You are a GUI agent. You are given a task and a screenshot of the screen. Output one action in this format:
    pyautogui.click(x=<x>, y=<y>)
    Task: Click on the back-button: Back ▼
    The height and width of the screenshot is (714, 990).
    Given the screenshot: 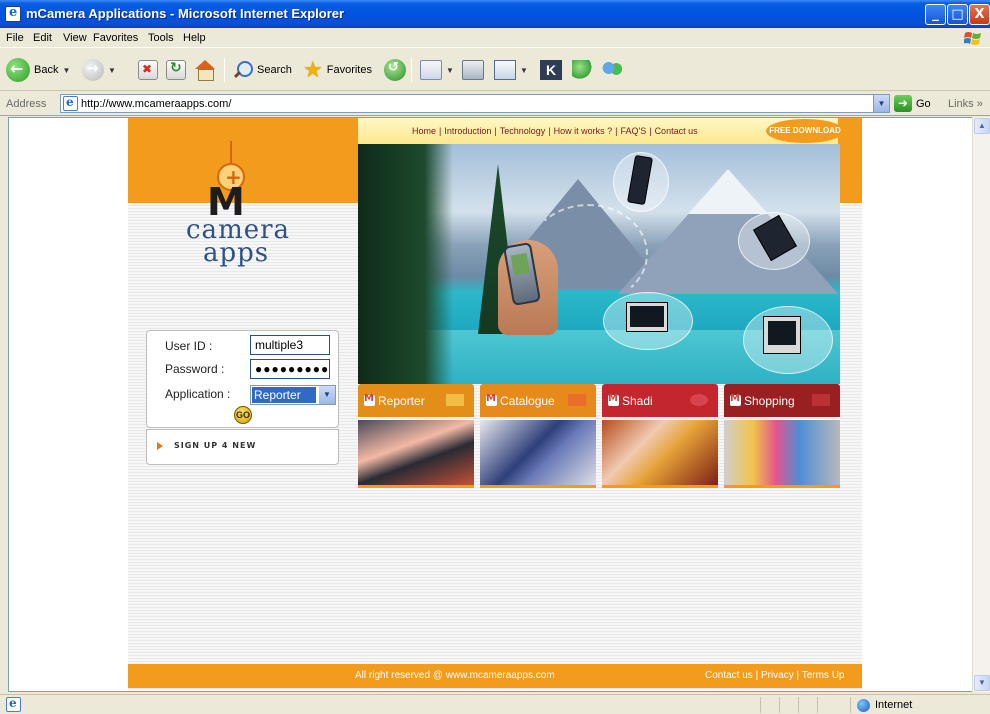 What is the action you would take?
    pyautogui.click(x=38, y=70)
    